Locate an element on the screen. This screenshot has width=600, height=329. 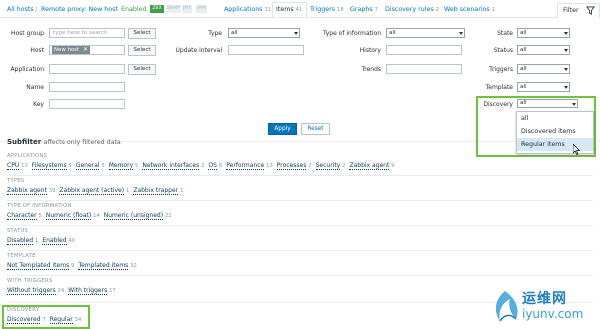
tab-count: 31 is located at coordinates (268, 10).